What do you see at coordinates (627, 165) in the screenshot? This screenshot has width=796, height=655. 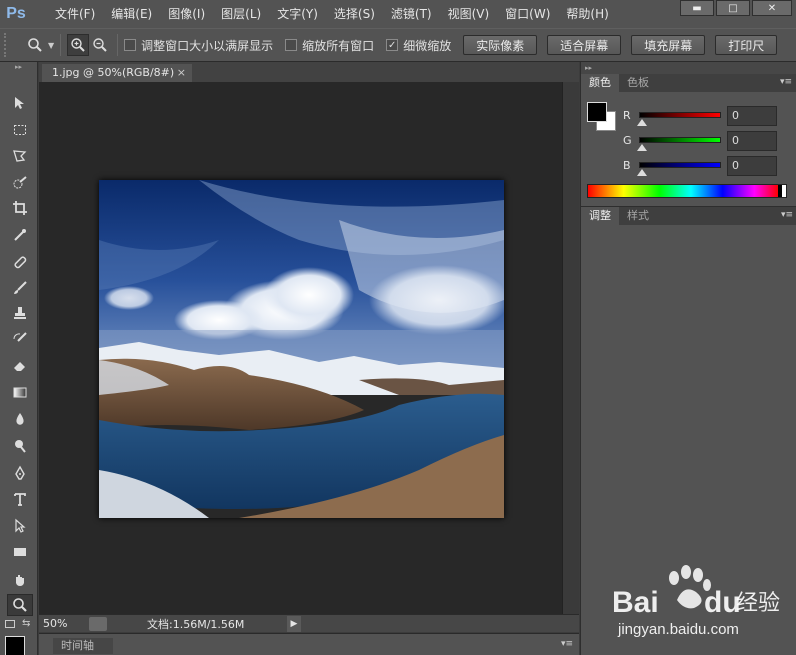 I see `slider-label: B` at bounding box center [627, 165].